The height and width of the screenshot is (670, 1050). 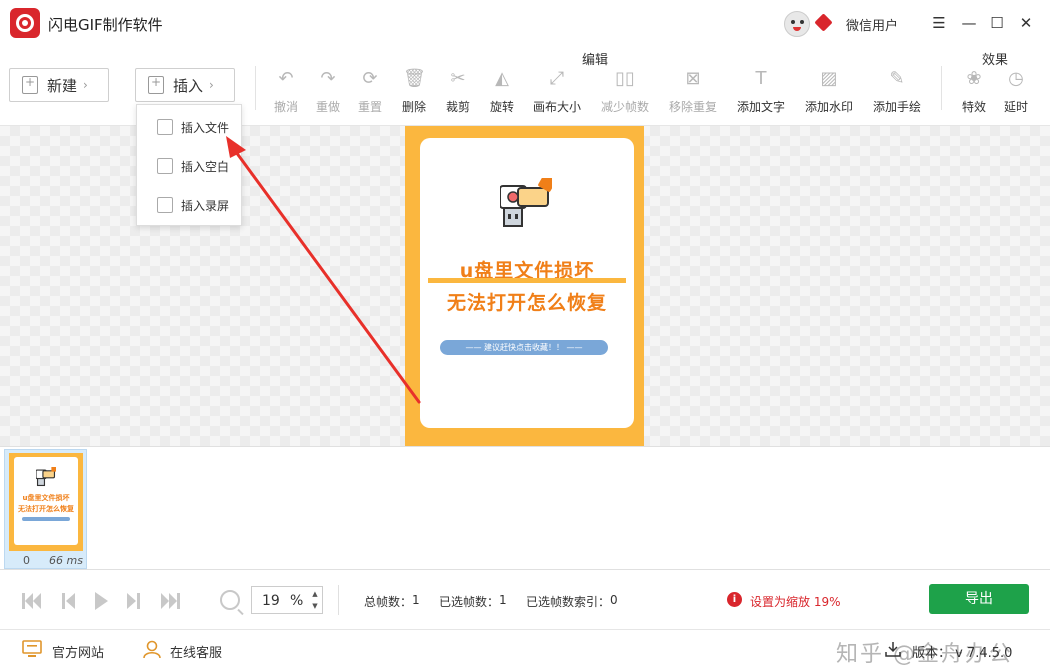 I want to click on app-title: 闪电GIF制作软件, so click(x=105, y=25).